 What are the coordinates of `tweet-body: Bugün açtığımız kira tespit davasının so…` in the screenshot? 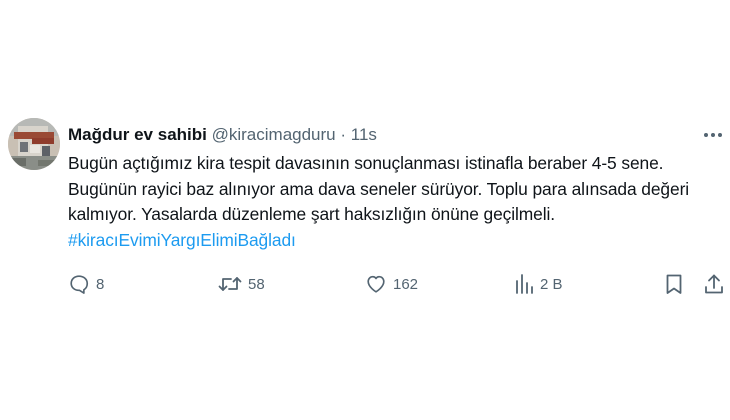 It's located at (379, 188).